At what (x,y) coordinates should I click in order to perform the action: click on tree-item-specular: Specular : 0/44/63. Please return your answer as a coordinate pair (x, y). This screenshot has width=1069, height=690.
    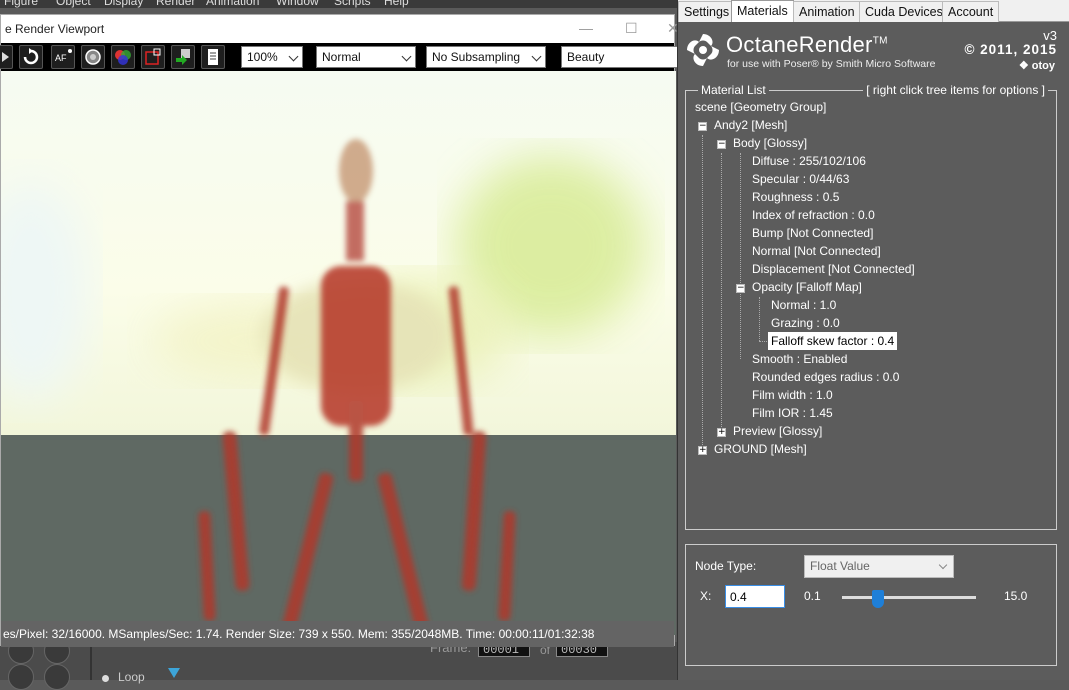
    Looking at the image, I should click on (800, 179).